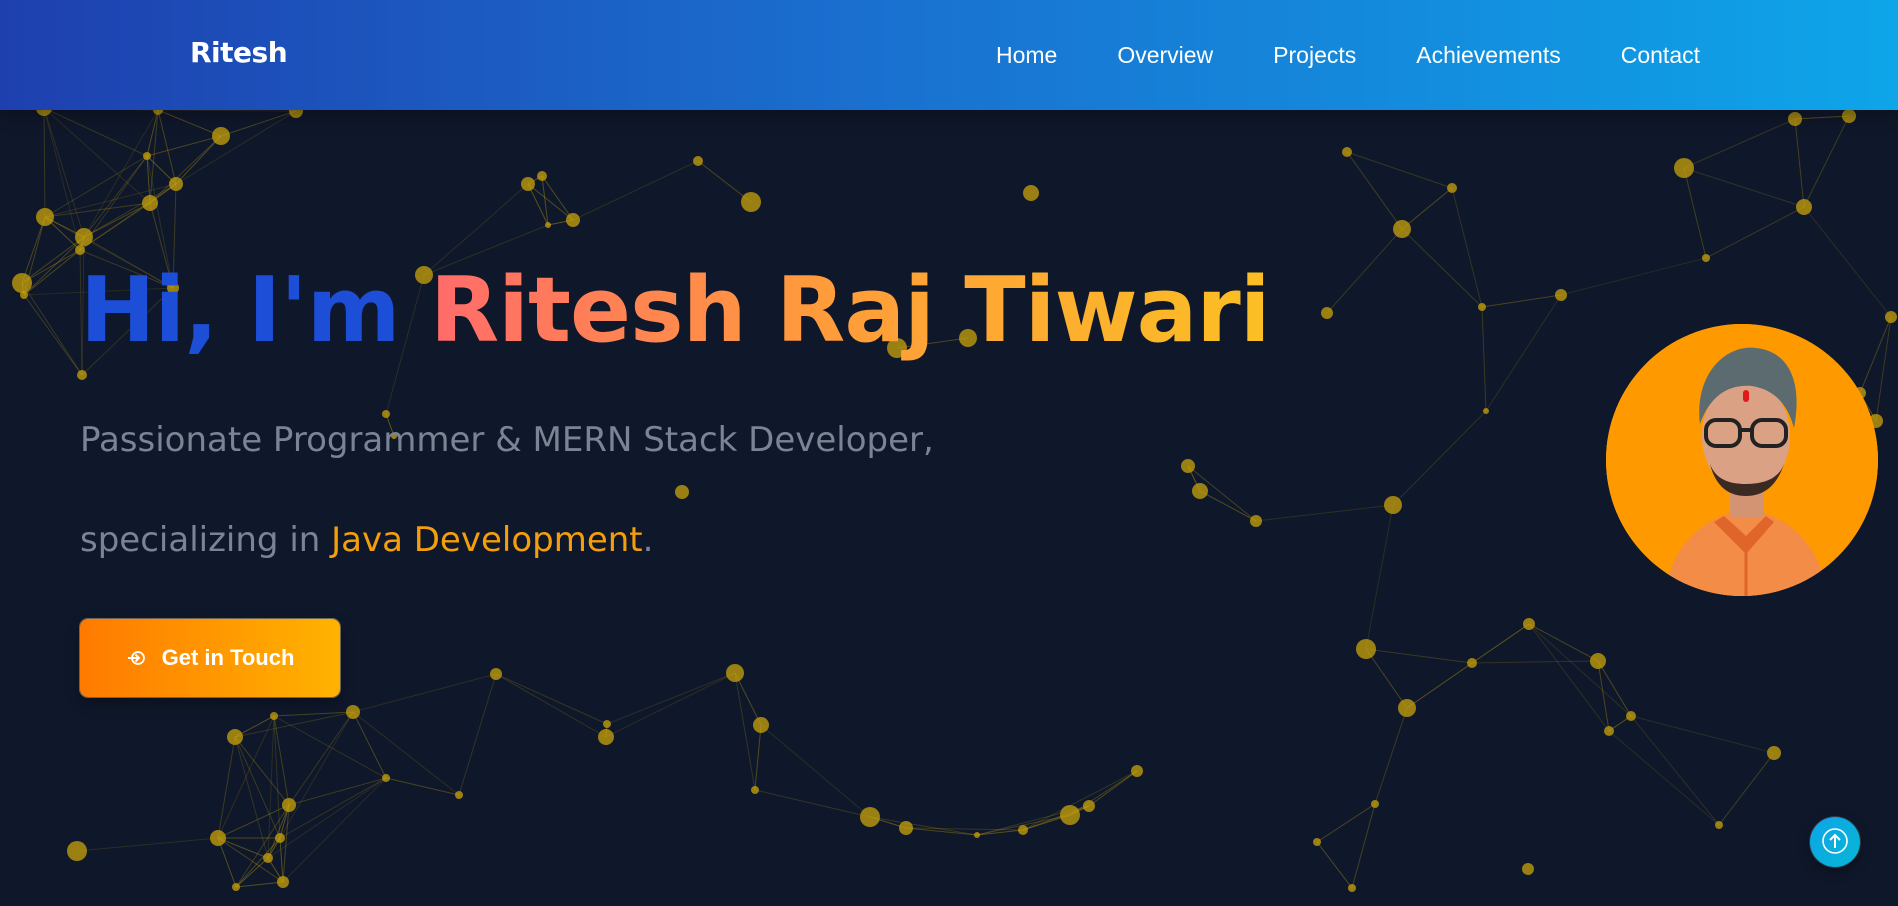 The width and height of the screenshot is (1898, 906). I want to click on nav-link-projects: Projects, so click(1314, 55).